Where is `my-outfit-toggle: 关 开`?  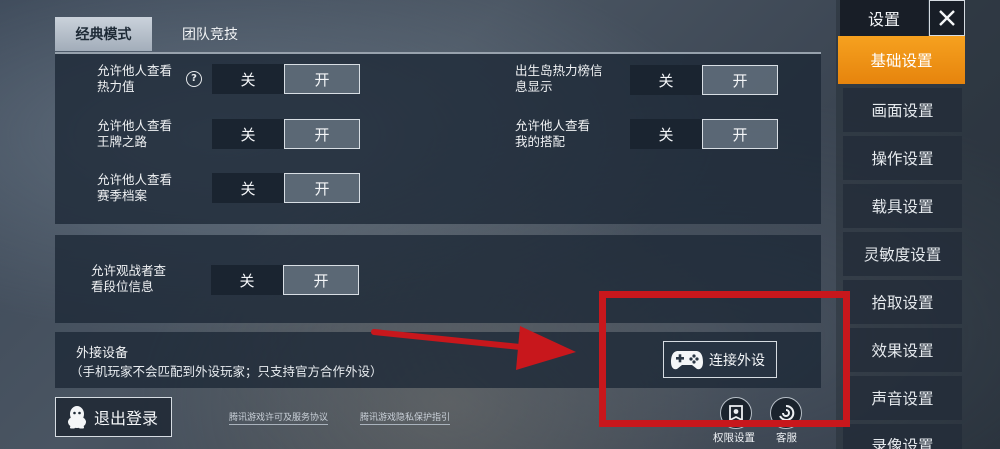 my-outfit-toggle: 关 开 is located at coordinates (704, 134).